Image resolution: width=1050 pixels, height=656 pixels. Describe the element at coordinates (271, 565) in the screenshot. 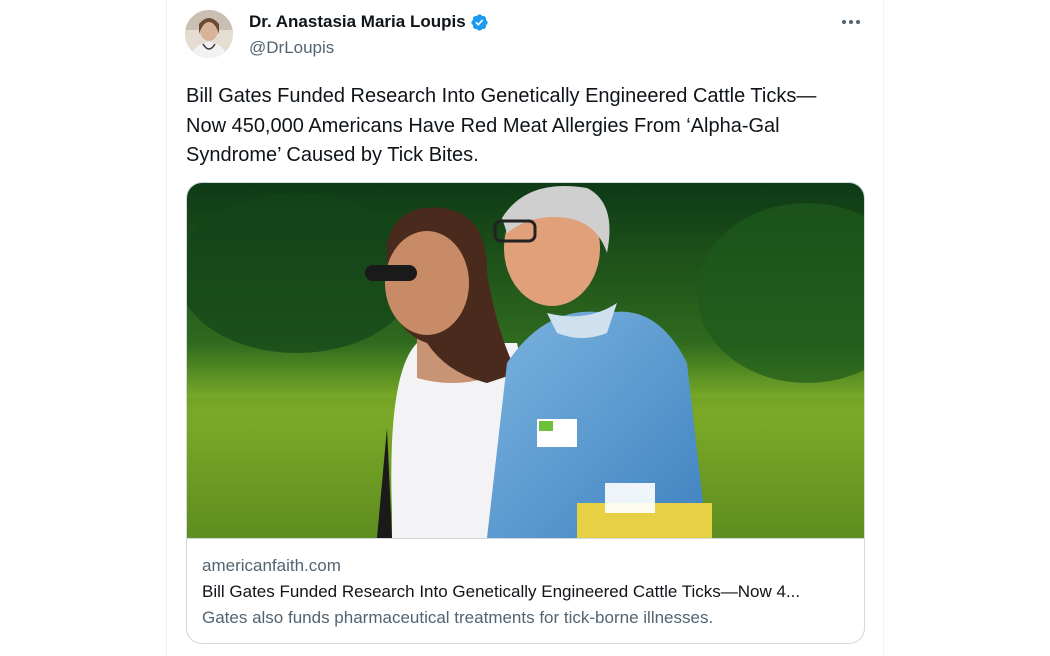

I see `link-domain: americanfaith.com` at that location.